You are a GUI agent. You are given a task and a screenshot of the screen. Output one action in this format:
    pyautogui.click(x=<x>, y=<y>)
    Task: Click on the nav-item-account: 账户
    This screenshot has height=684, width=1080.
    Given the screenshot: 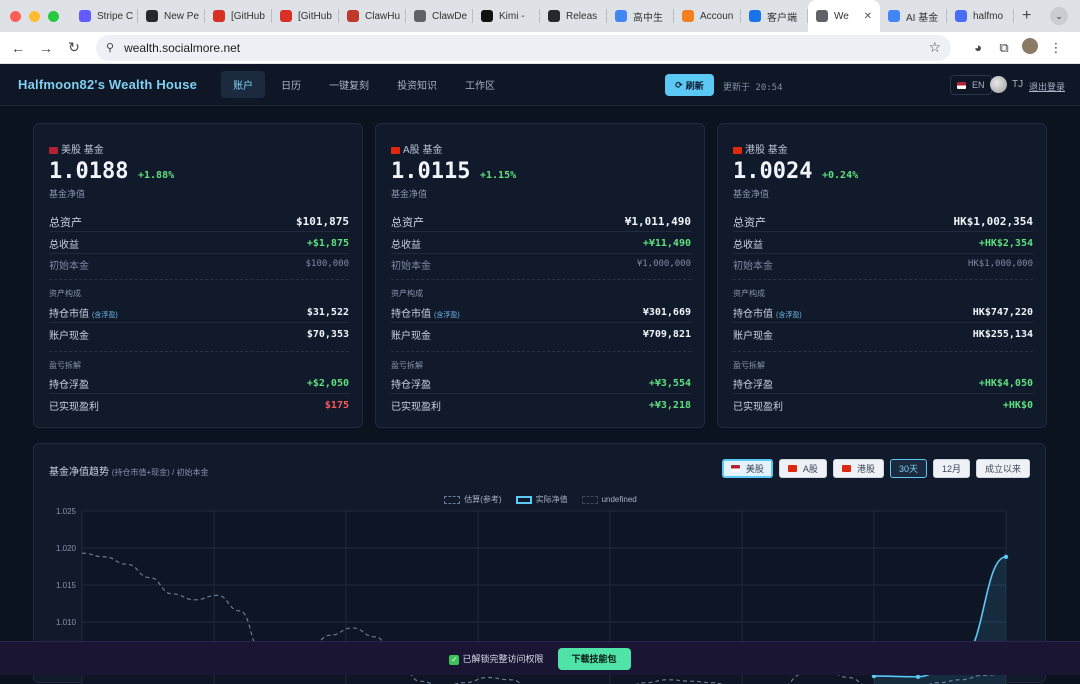 What is the action you would take?
    pyautogui.click(x=243, y=84)
    